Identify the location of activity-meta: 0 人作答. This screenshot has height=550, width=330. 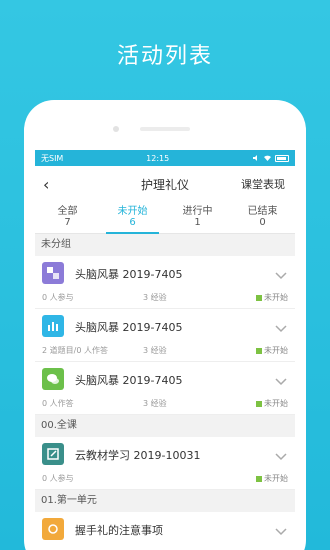
(58, 403).